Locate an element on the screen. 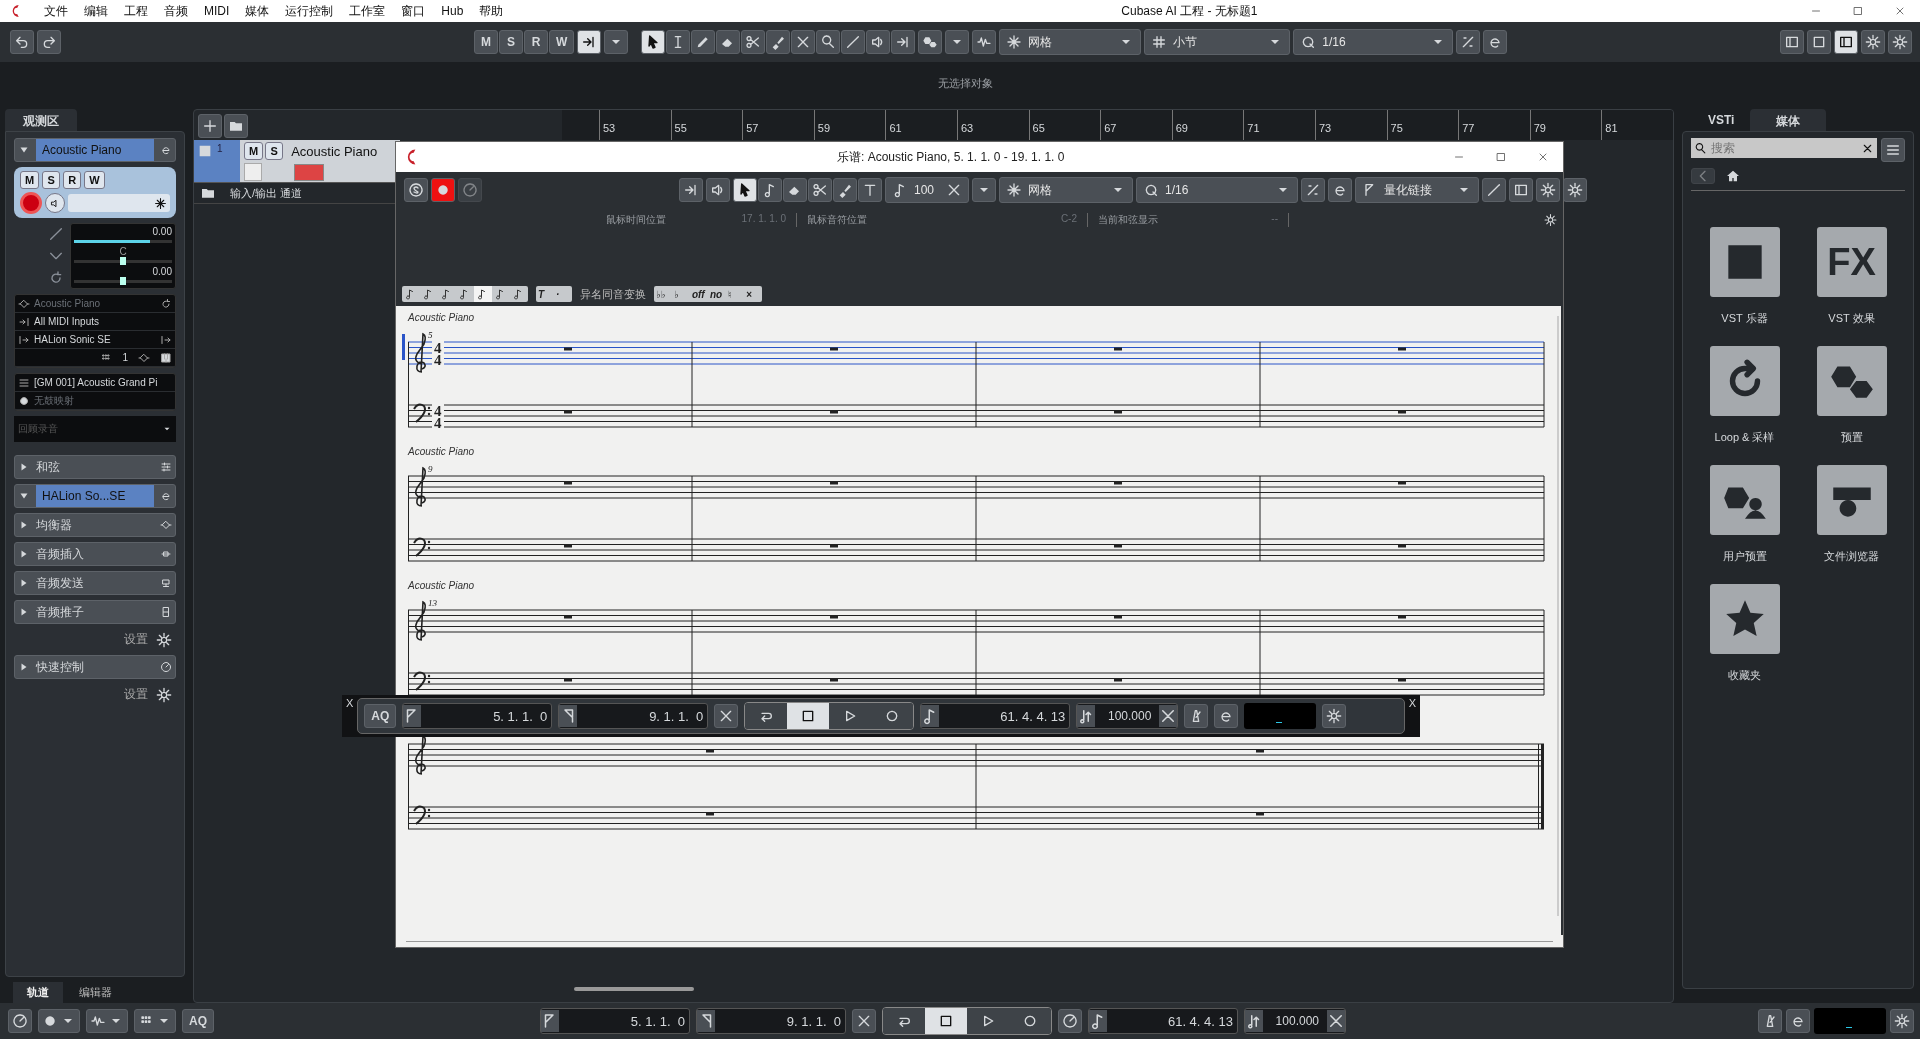 This screenshot has width=1920, height=1039. menu-item: 文件 is located at coordinates (56, 11).